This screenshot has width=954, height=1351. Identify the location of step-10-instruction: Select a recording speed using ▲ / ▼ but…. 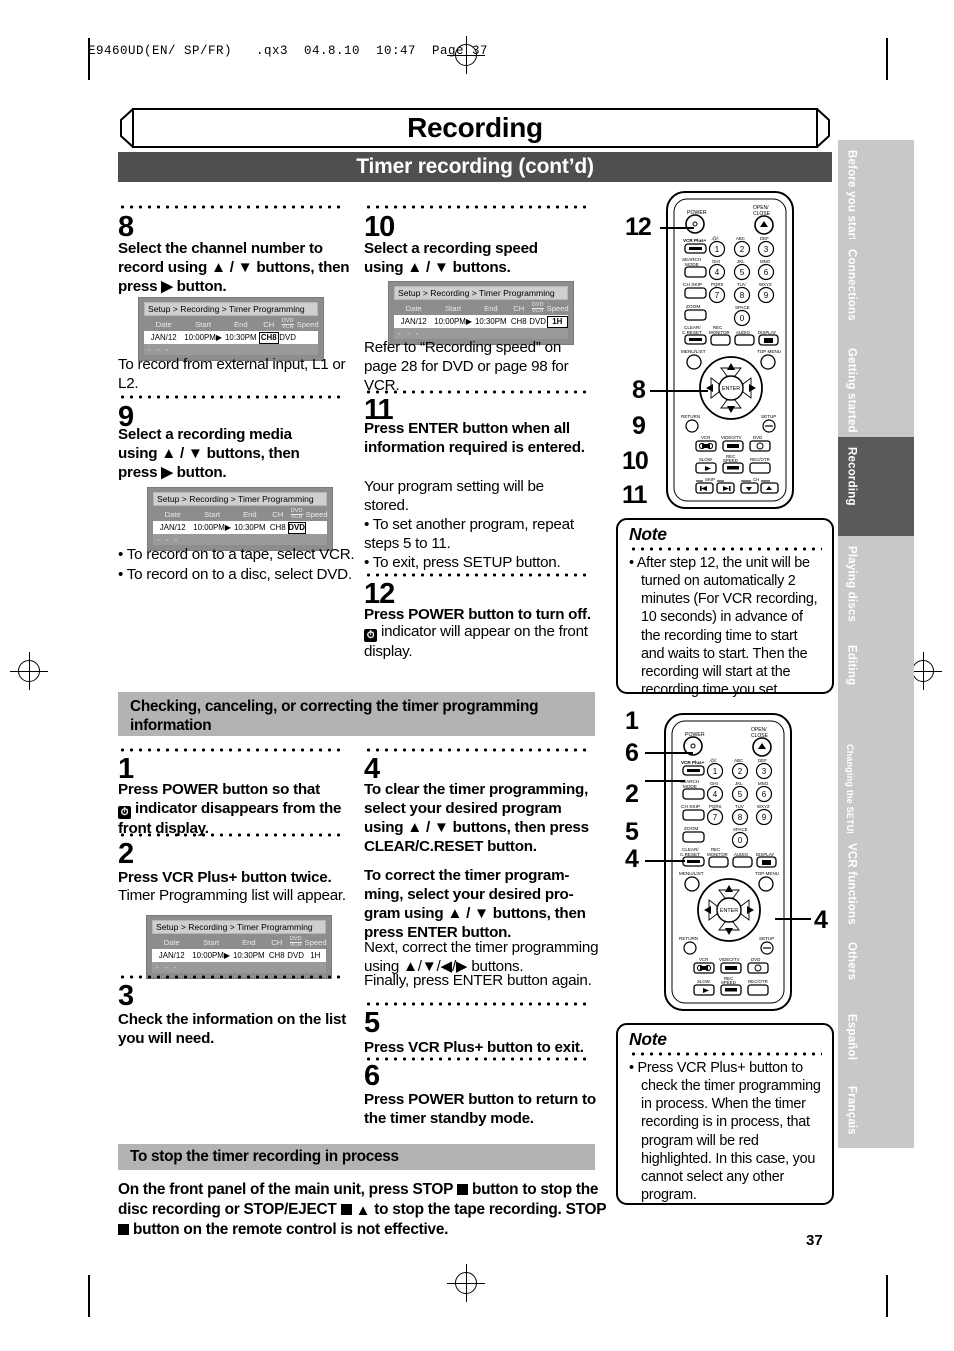
(451, 258).